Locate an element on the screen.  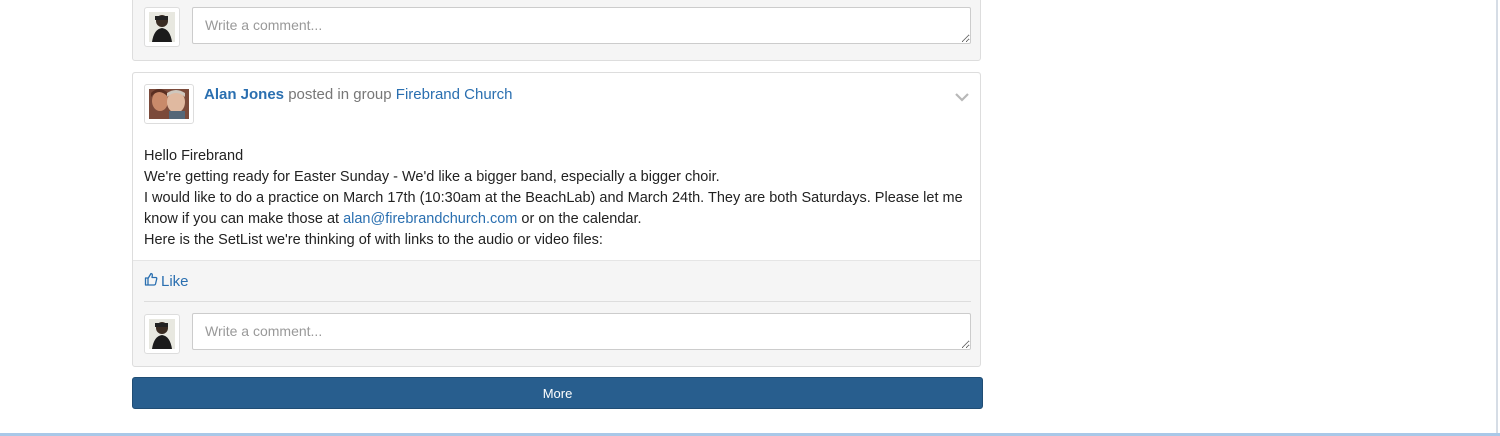
more-button-label: More is located at coordinates (557, 393).